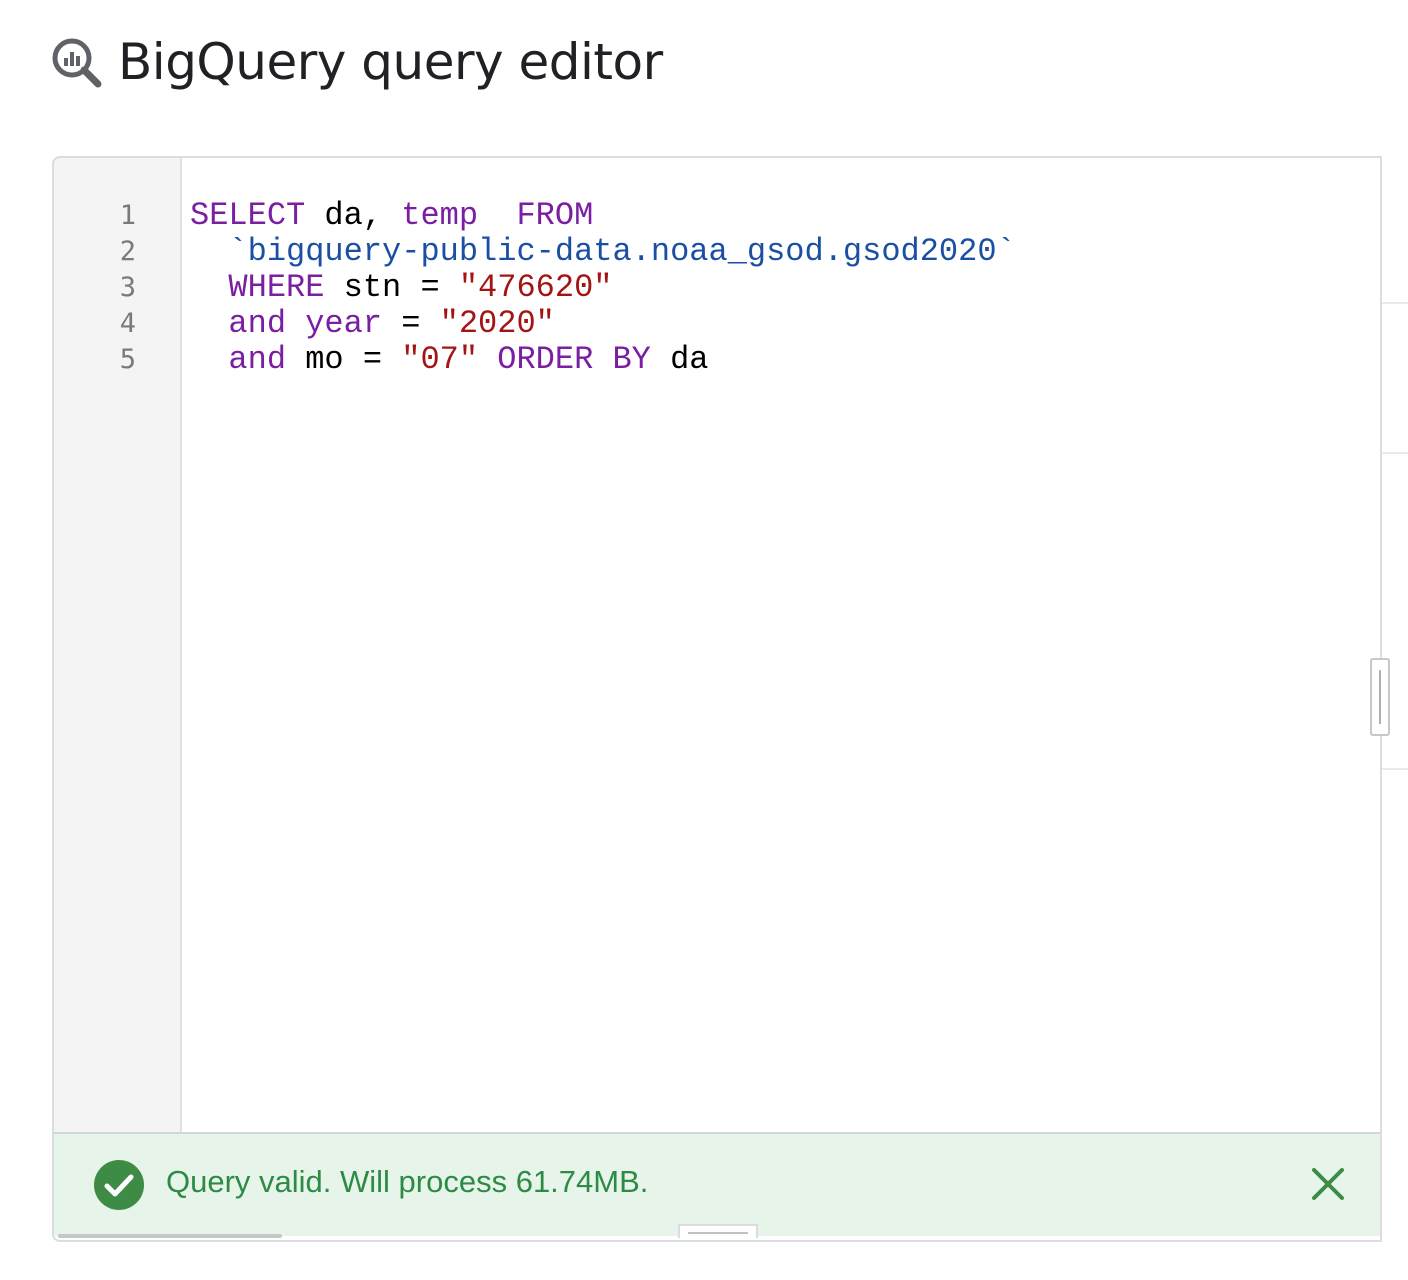 The width and height of the screenshot is (1408, 1280). I want to click on close-icon, so click(1328, 1184).